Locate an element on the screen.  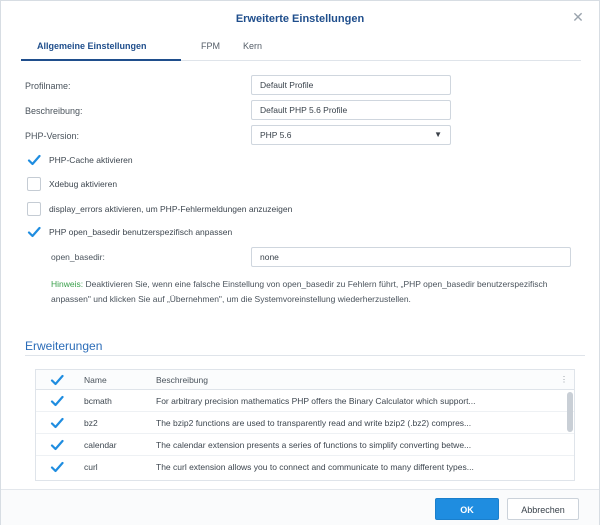
description-input: Default PHP 5.6 Profile is located at coordinates (351, 110).